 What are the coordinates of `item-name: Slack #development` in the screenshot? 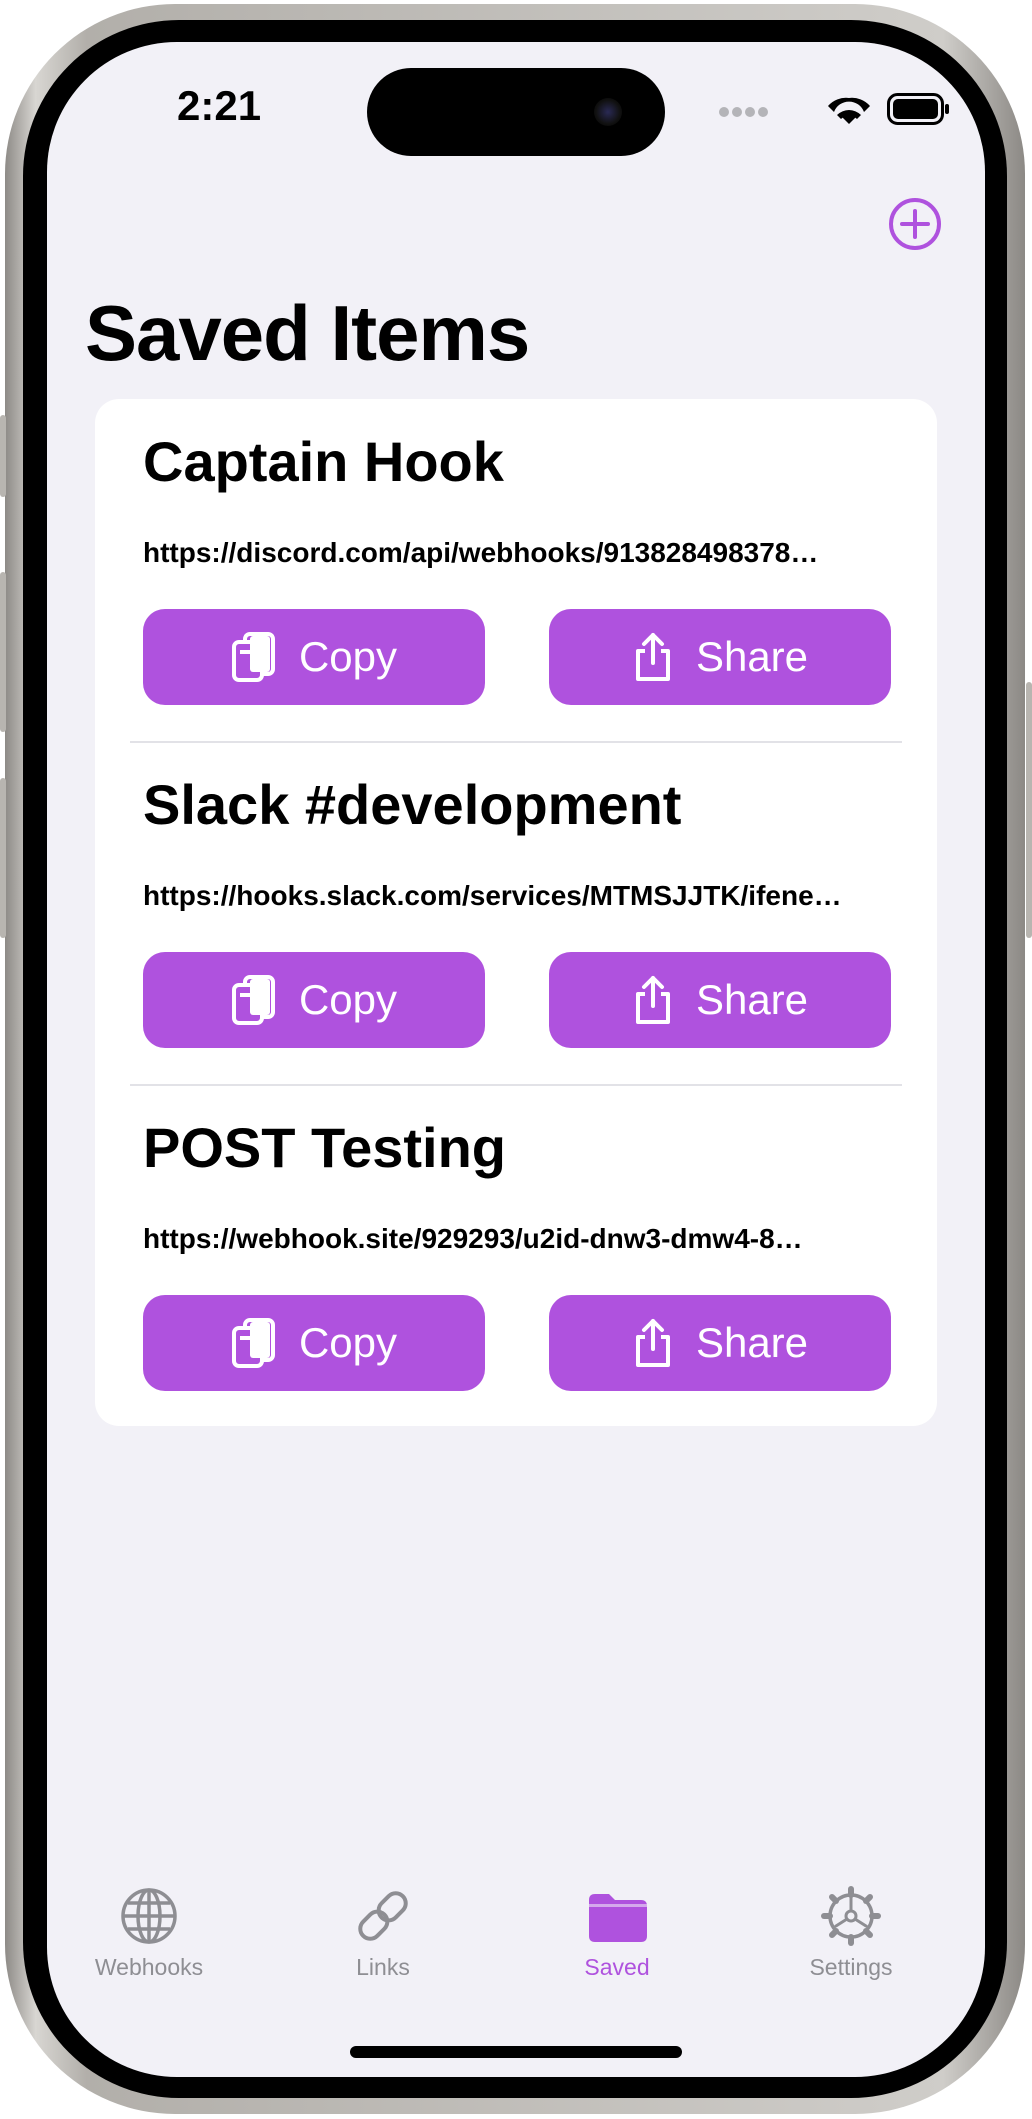 It's located at (412, 804).